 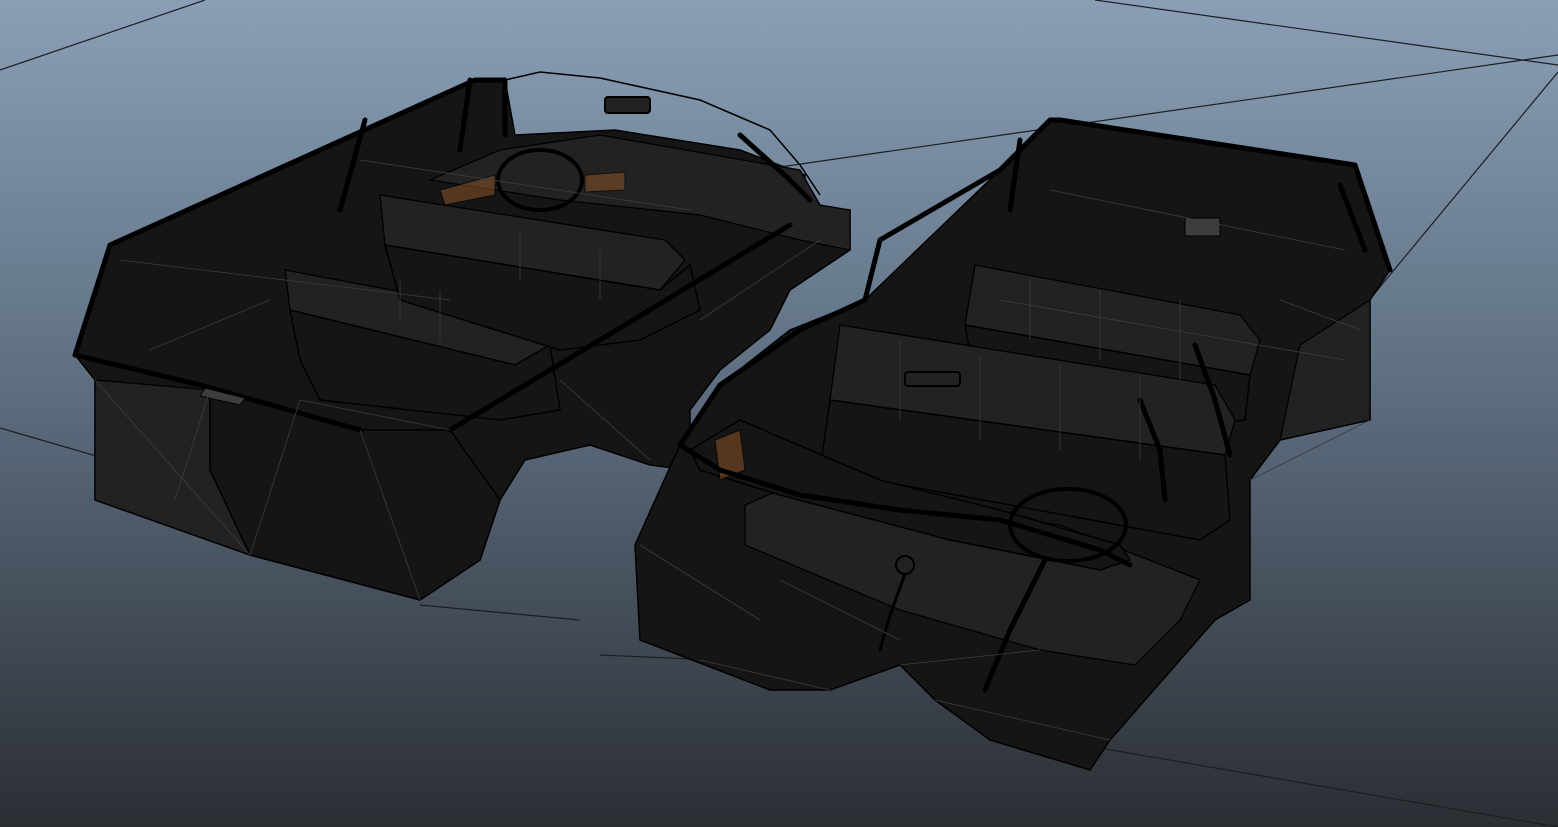 What do you see at coordinates (627, 105) in the screenshot?
I see `left-rearview-mirror` at bounding box center [627, 105].